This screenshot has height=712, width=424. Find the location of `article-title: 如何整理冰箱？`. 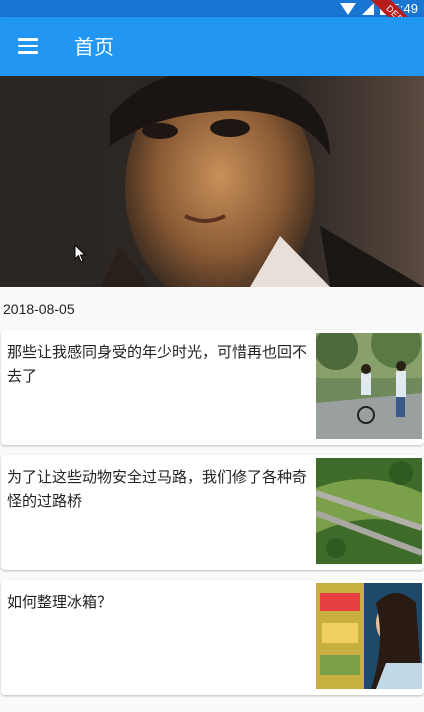

article-title: 如何整理冰箱？ is located at coordinates (60, 602).